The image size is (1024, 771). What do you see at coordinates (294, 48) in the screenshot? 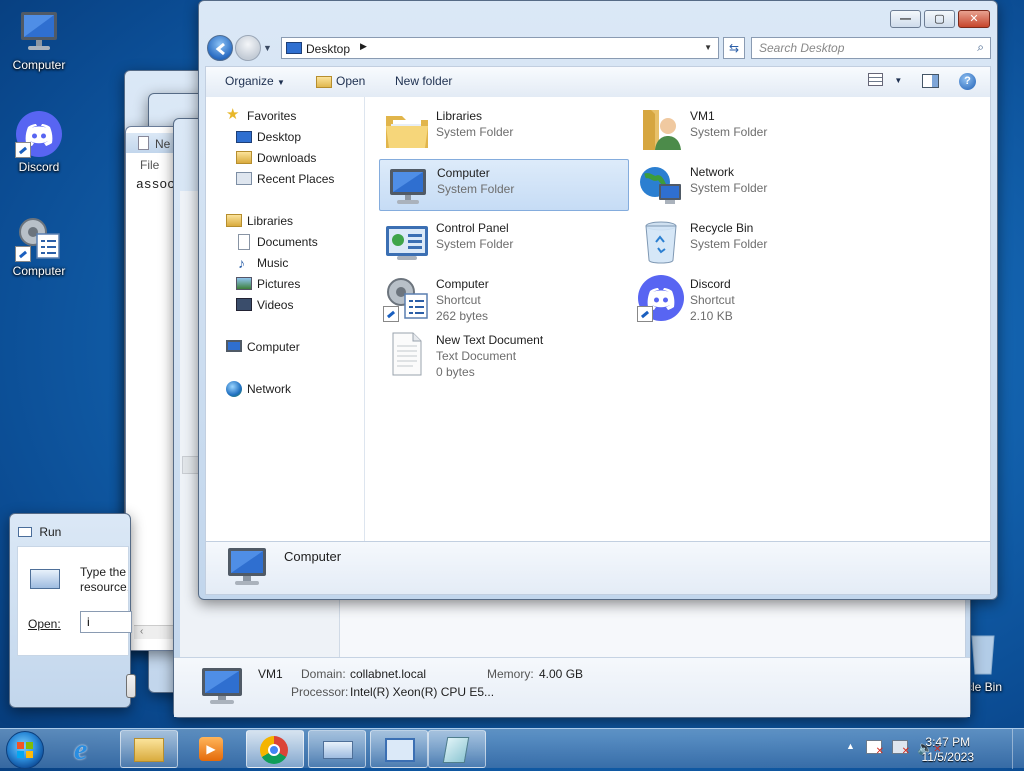
I see `desktop-folder-icon` at bounding box center [294, 48].